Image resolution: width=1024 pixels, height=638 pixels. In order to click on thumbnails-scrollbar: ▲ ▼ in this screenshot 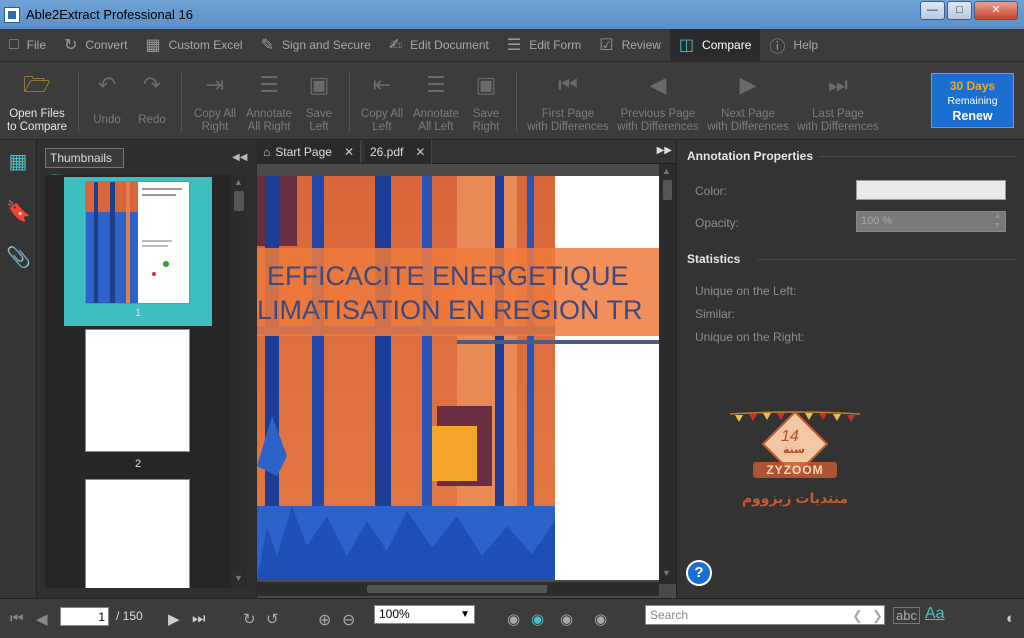, I will do `click(239, 381)`.